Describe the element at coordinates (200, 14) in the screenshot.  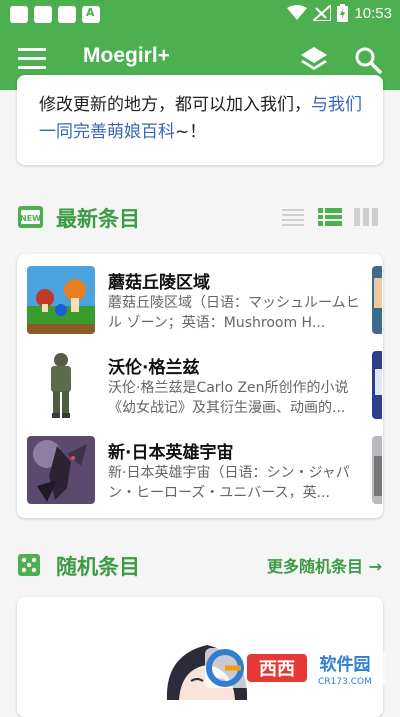
I see `status-bar: 10:53` at that location.